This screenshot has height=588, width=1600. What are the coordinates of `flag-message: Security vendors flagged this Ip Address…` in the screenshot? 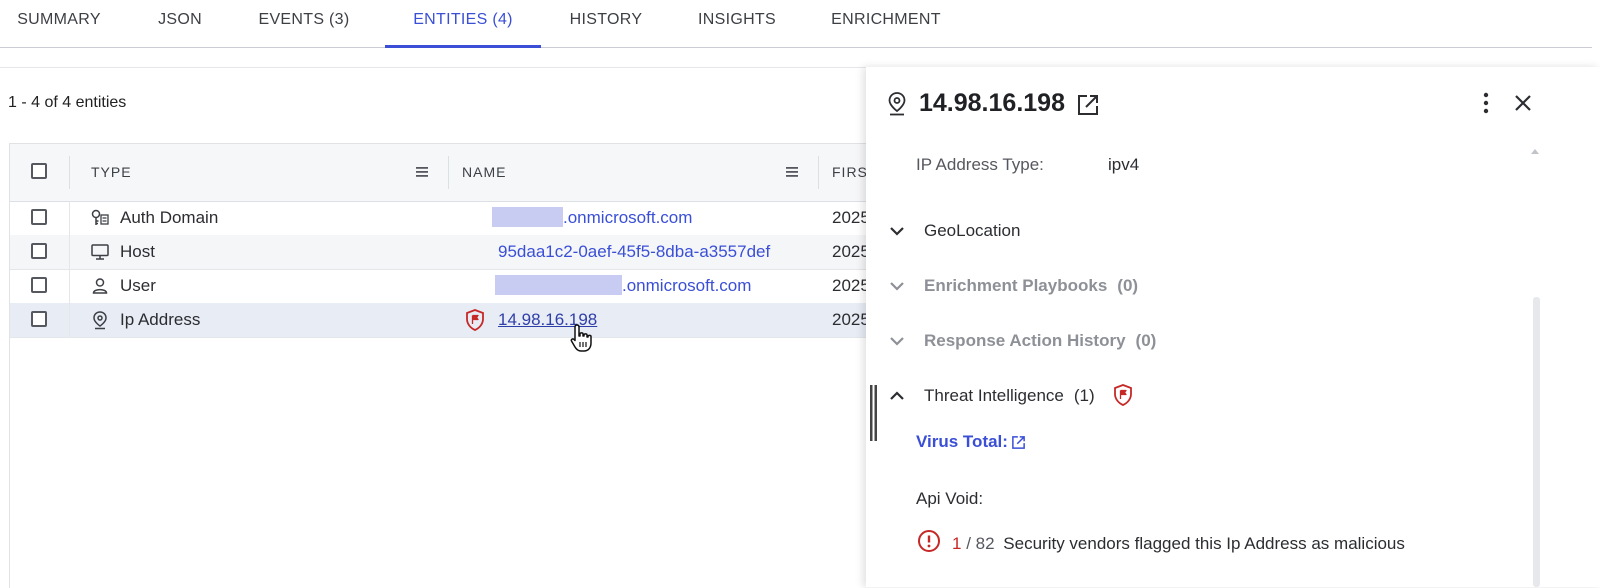 It's located at (1204, 543).